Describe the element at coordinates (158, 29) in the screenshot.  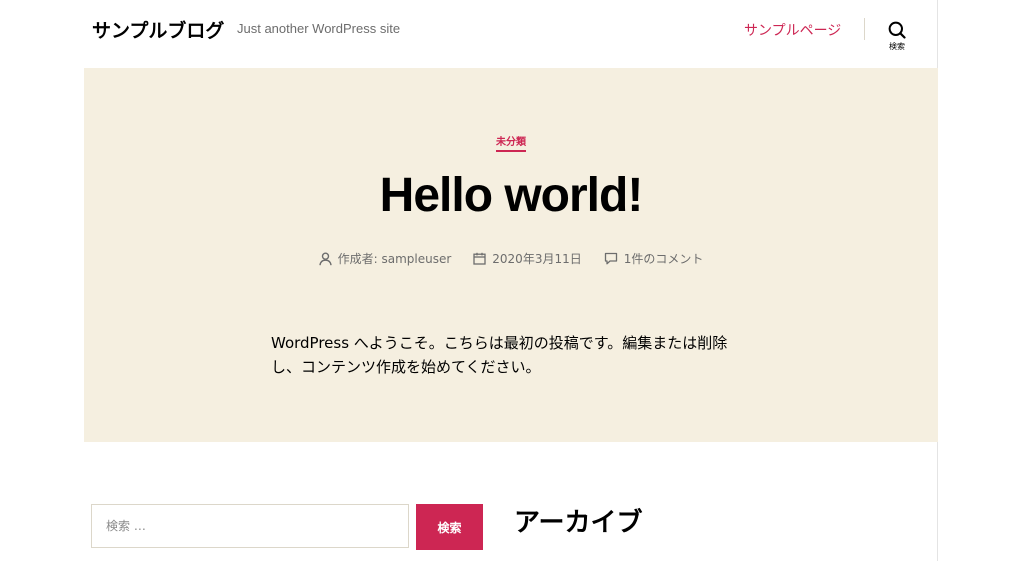
I see `site-title: サンプルブログ` at that location.